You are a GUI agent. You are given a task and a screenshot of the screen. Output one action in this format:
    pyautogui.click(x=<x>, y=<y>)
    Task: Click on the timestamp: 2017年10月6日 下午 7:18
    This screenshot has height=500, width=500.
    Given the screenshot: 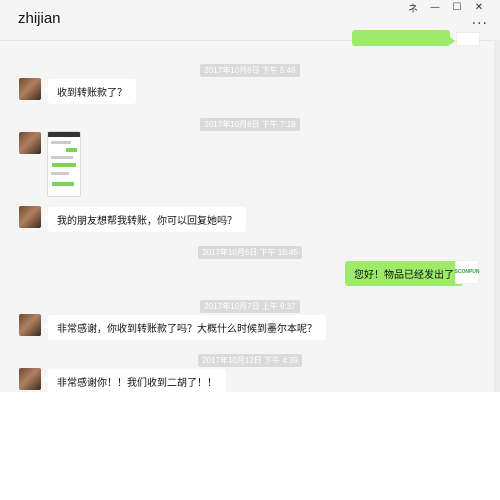 What is the action you would take?
    pyautogui.click(x=250, y=121)
    